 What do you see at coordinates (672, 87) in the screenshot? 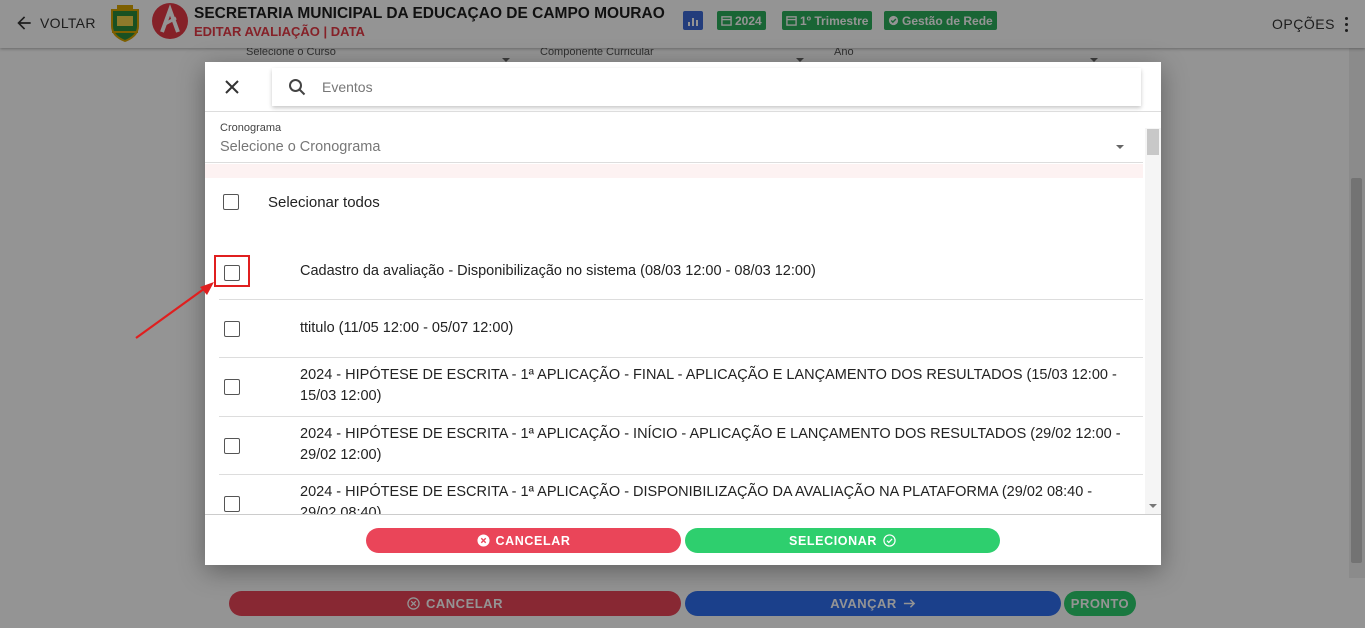
I see `search-input` at bounding box center [672, 87].